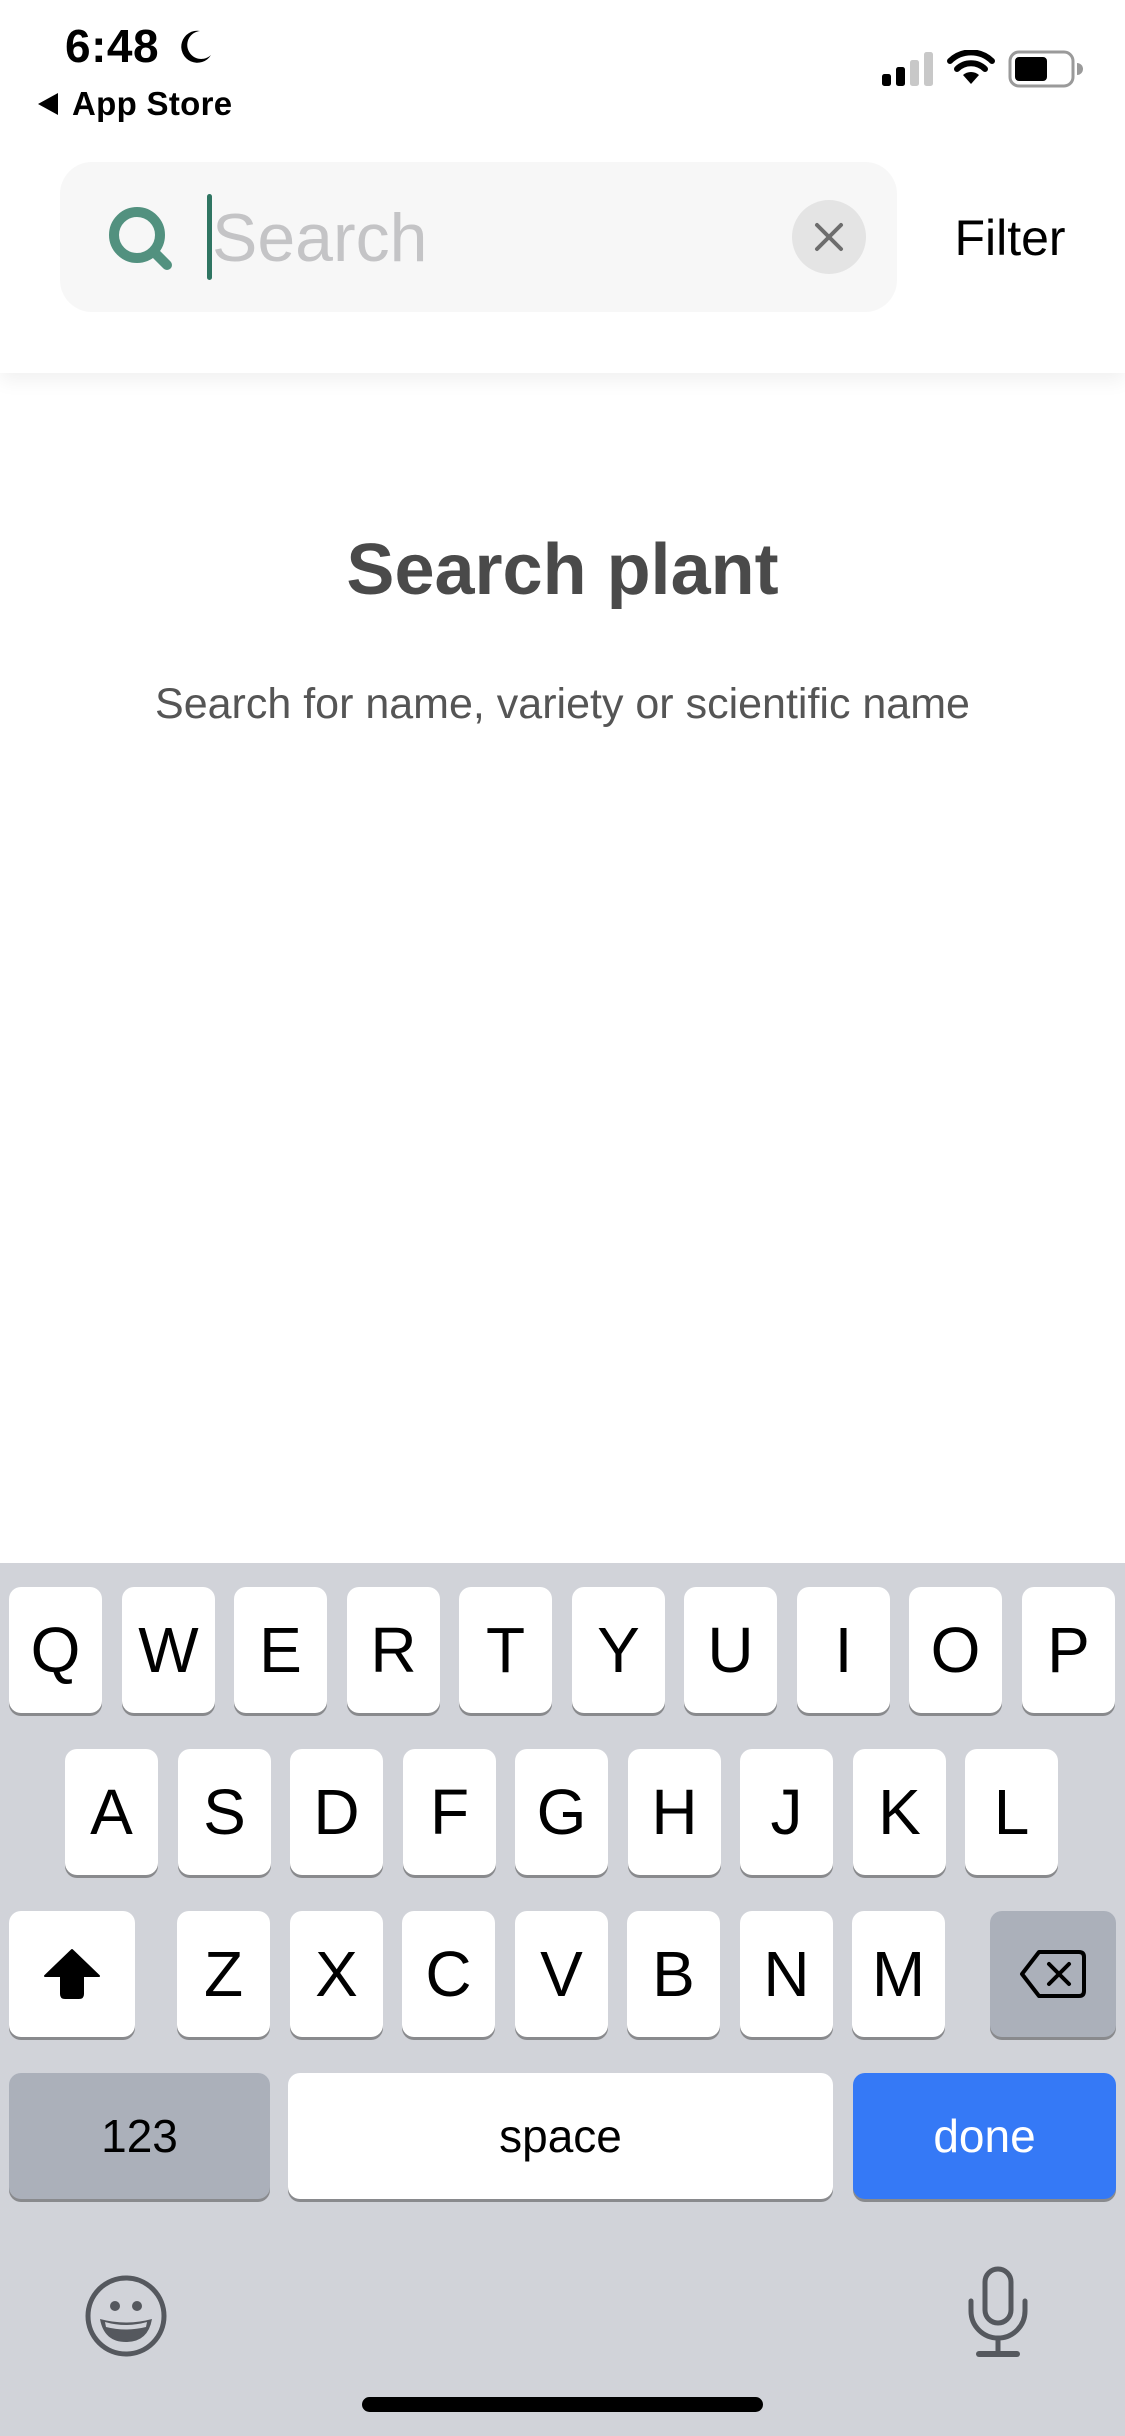  I want to click on key-g: G, so click(561, 1812).